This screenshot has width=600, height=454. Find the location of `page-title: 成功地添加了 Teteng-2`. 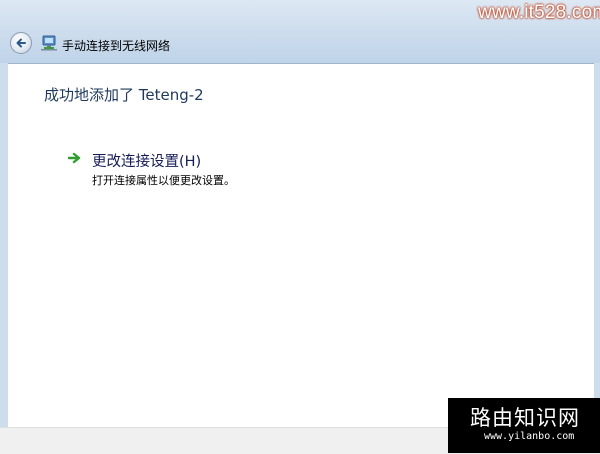

page-title: 成功地添加了 Teteng-2 is located at coordinates (124, 95).